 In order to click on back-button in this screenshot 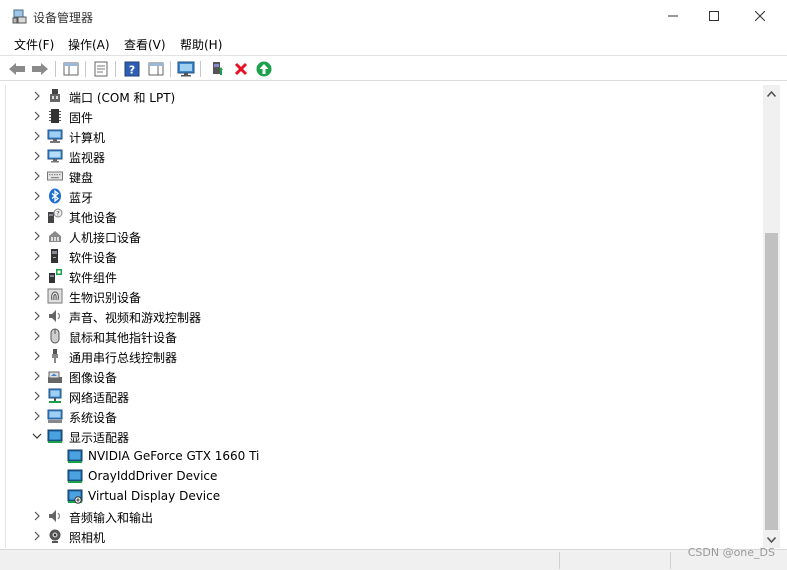, I will do `click(17, 69)`.